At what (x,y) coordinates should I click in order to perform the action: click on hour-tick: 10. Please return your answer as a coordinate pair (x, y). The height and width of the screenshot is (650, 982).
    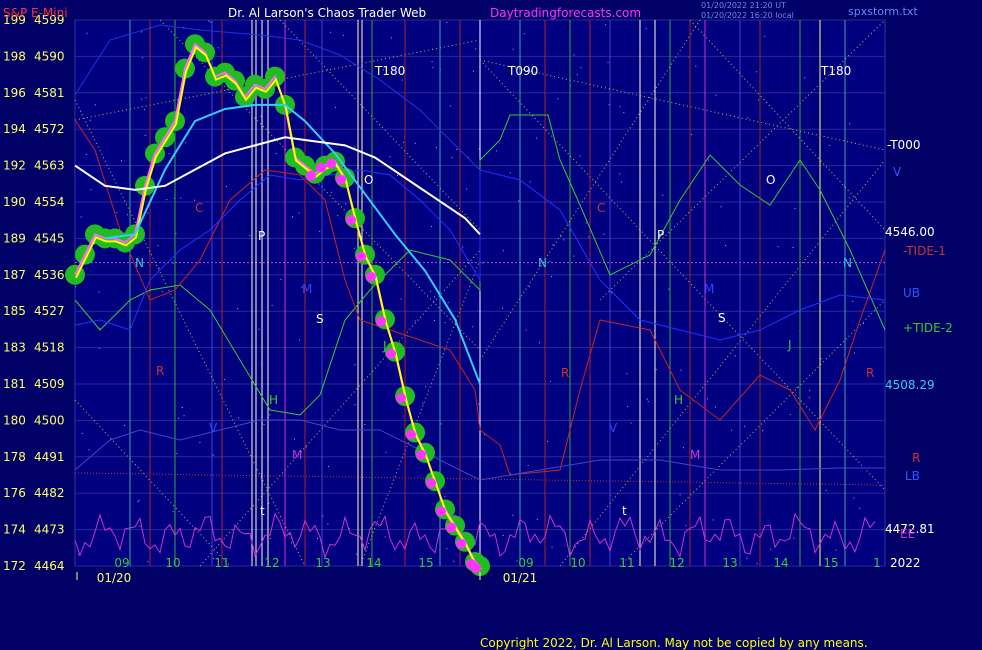
    Looking at the image, I should click on (172, 563).